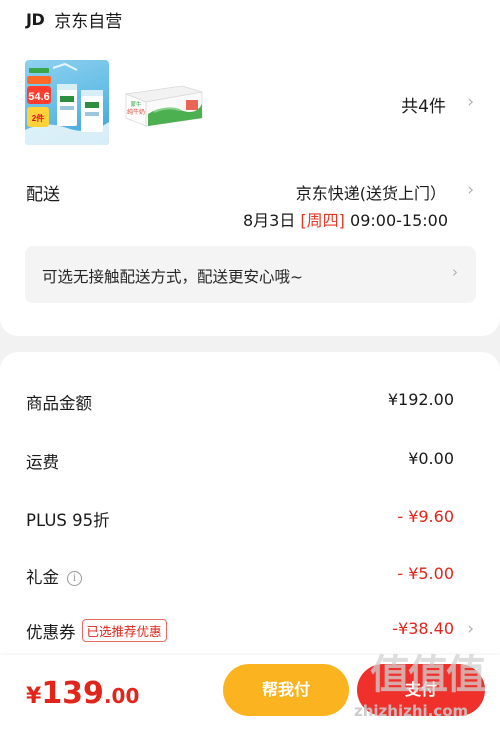  Describe the element at coordinates (42, 462) in the screenshot. I see `shipping-fee-label: 运费` at that location.